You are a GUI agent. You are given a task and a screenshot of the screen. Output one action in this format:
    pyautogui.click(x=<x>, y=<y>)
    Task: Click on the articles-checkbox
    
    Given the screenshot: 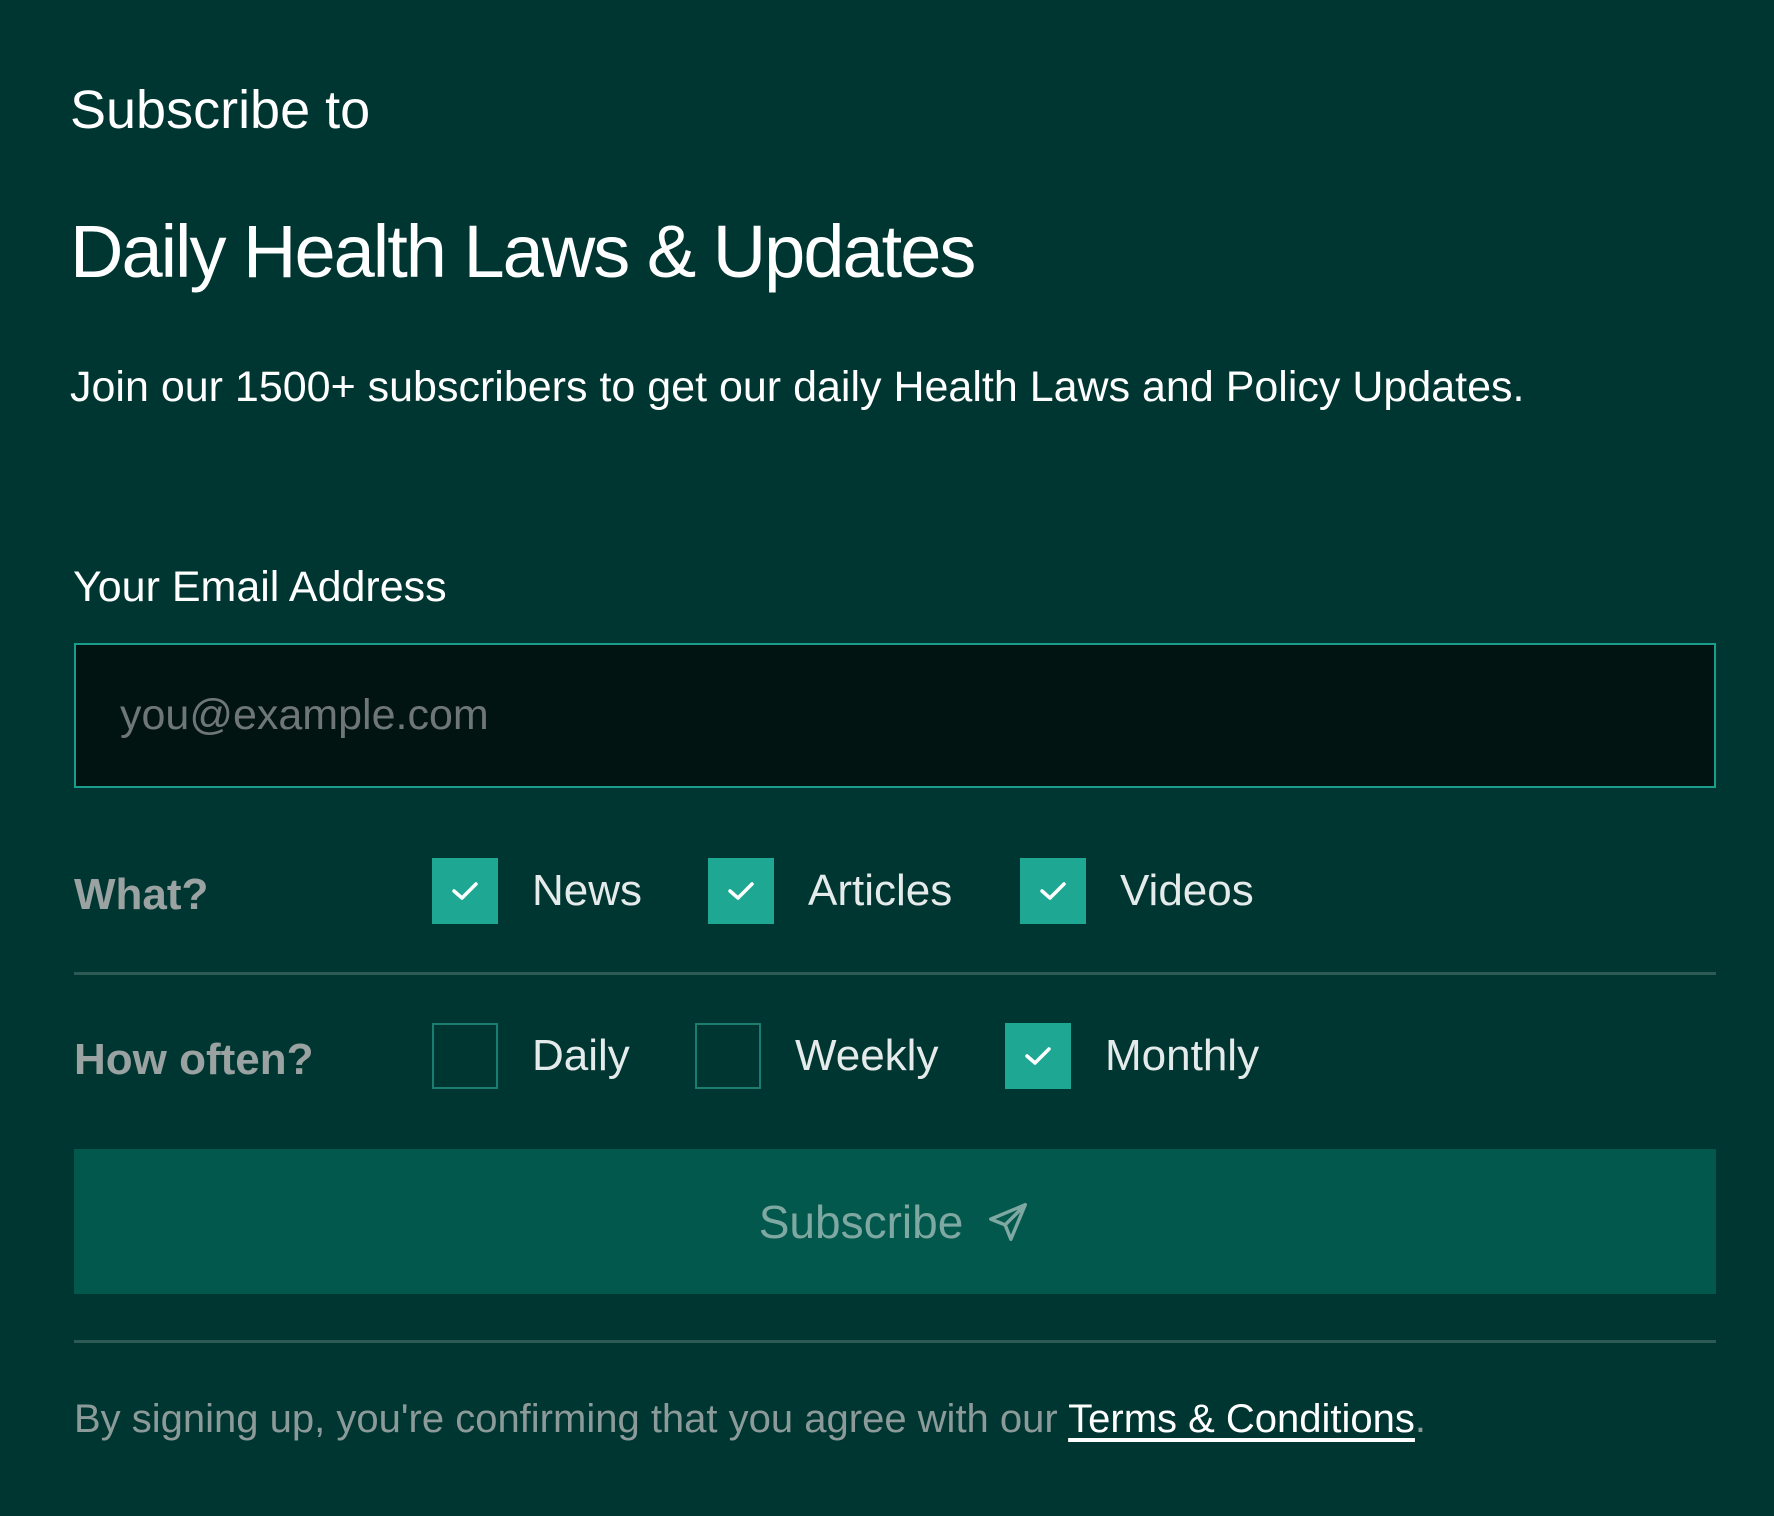 What is the action you would take?
    pyautogui.click(x=741, y=891)
    